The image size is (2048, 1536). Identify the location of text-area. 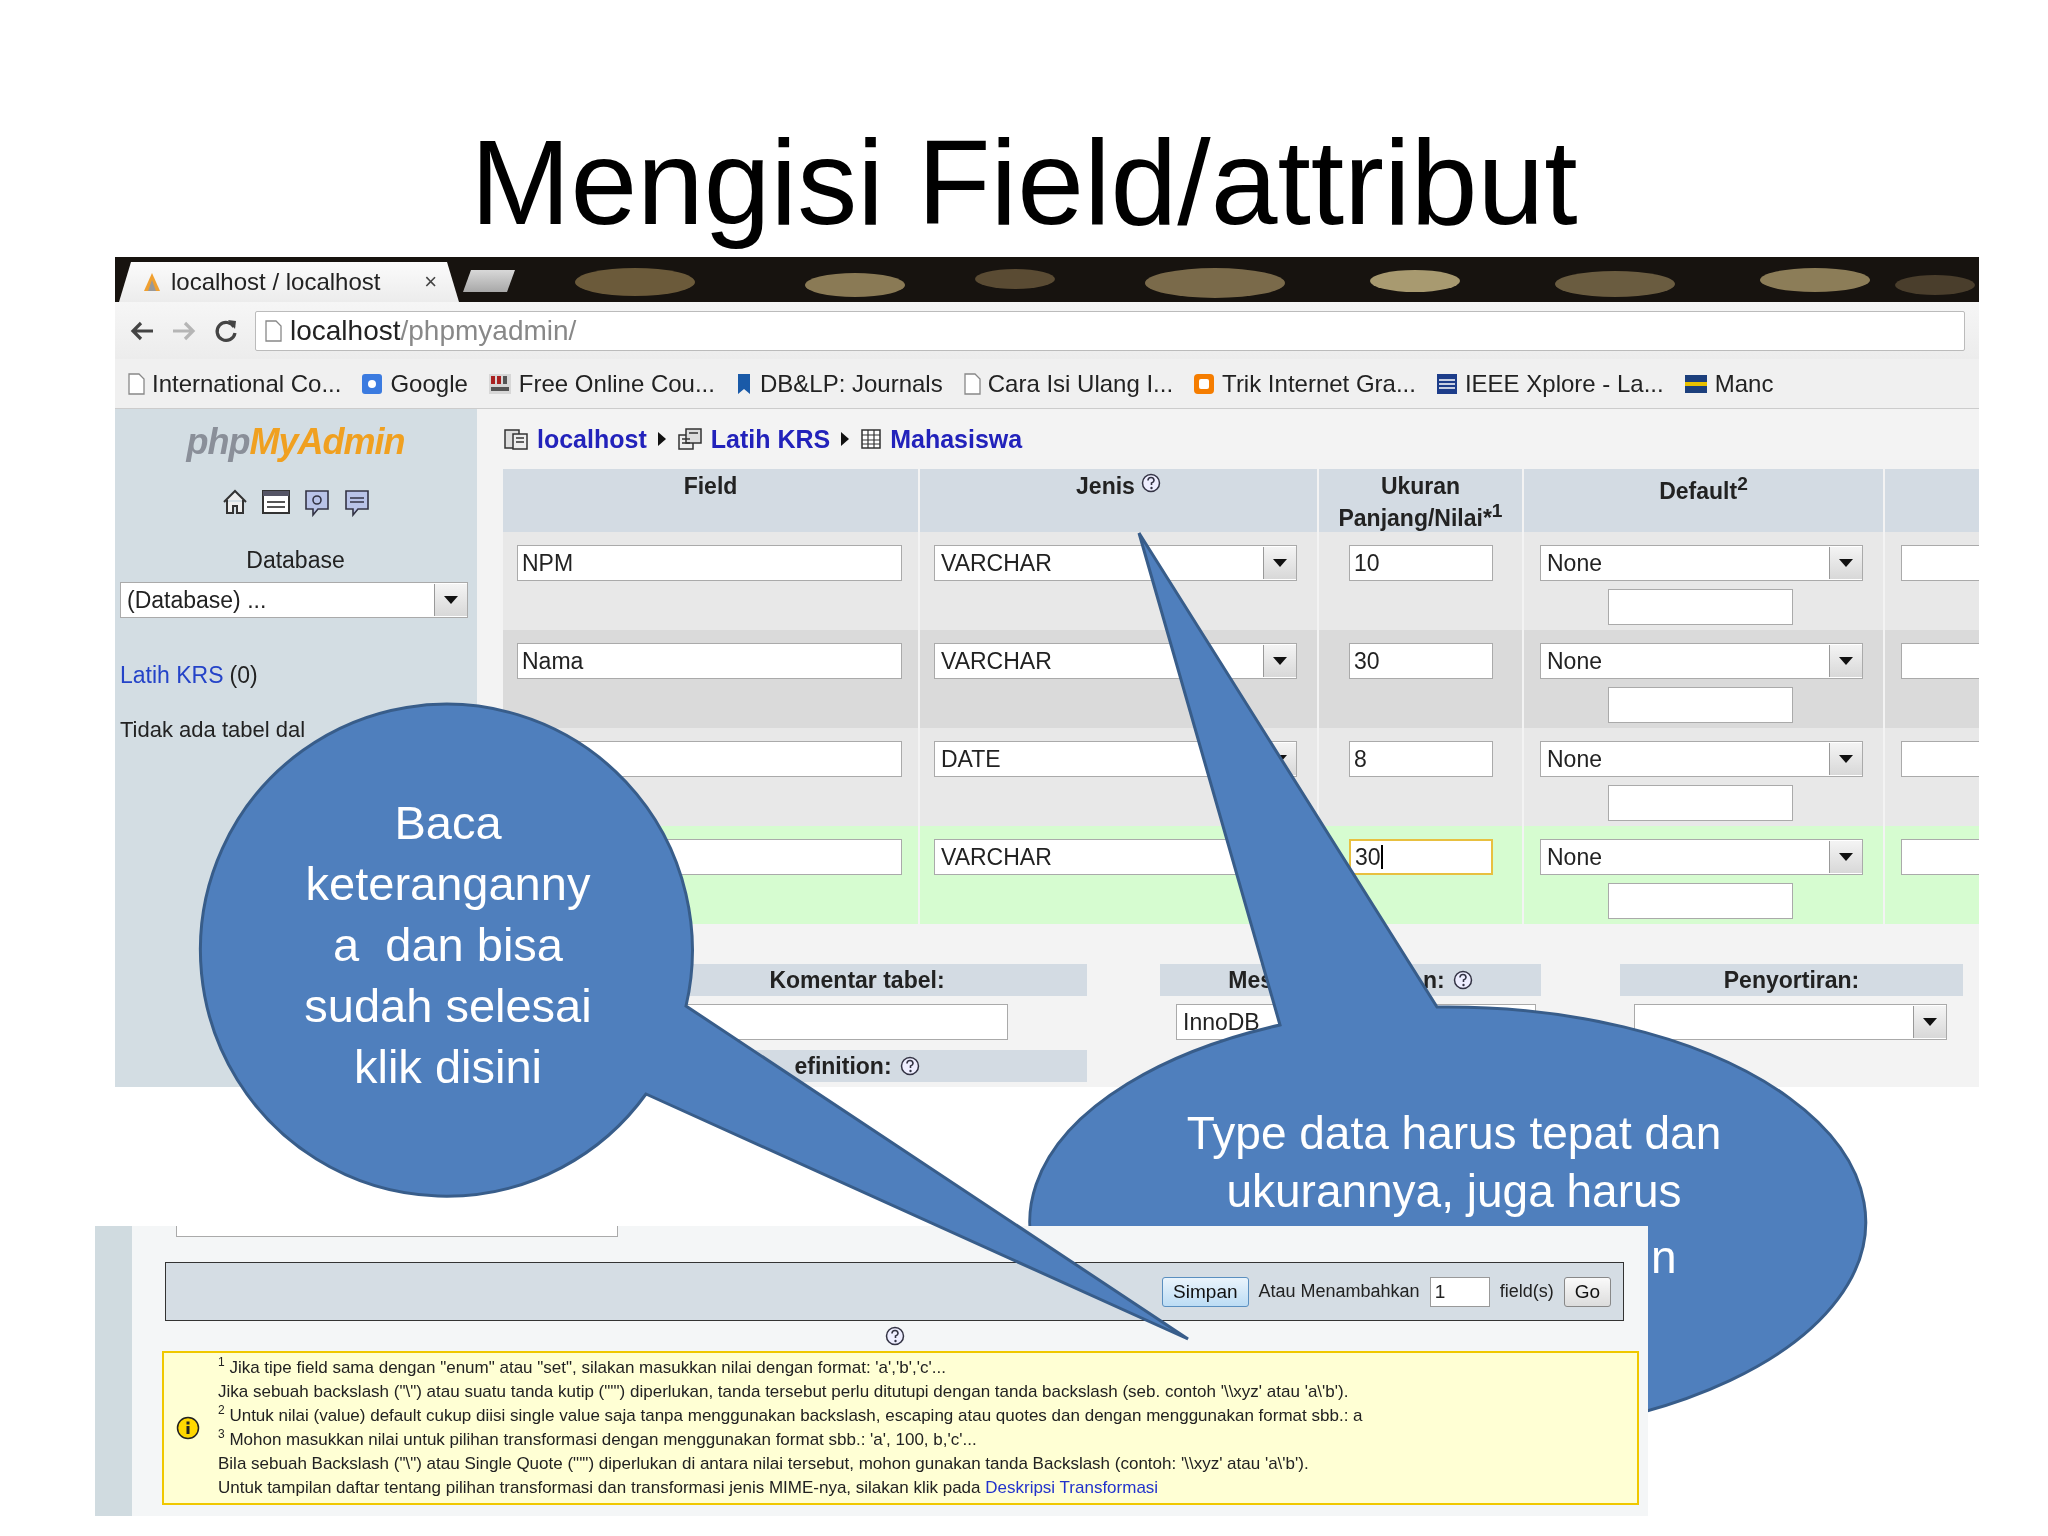
(397, 1231).